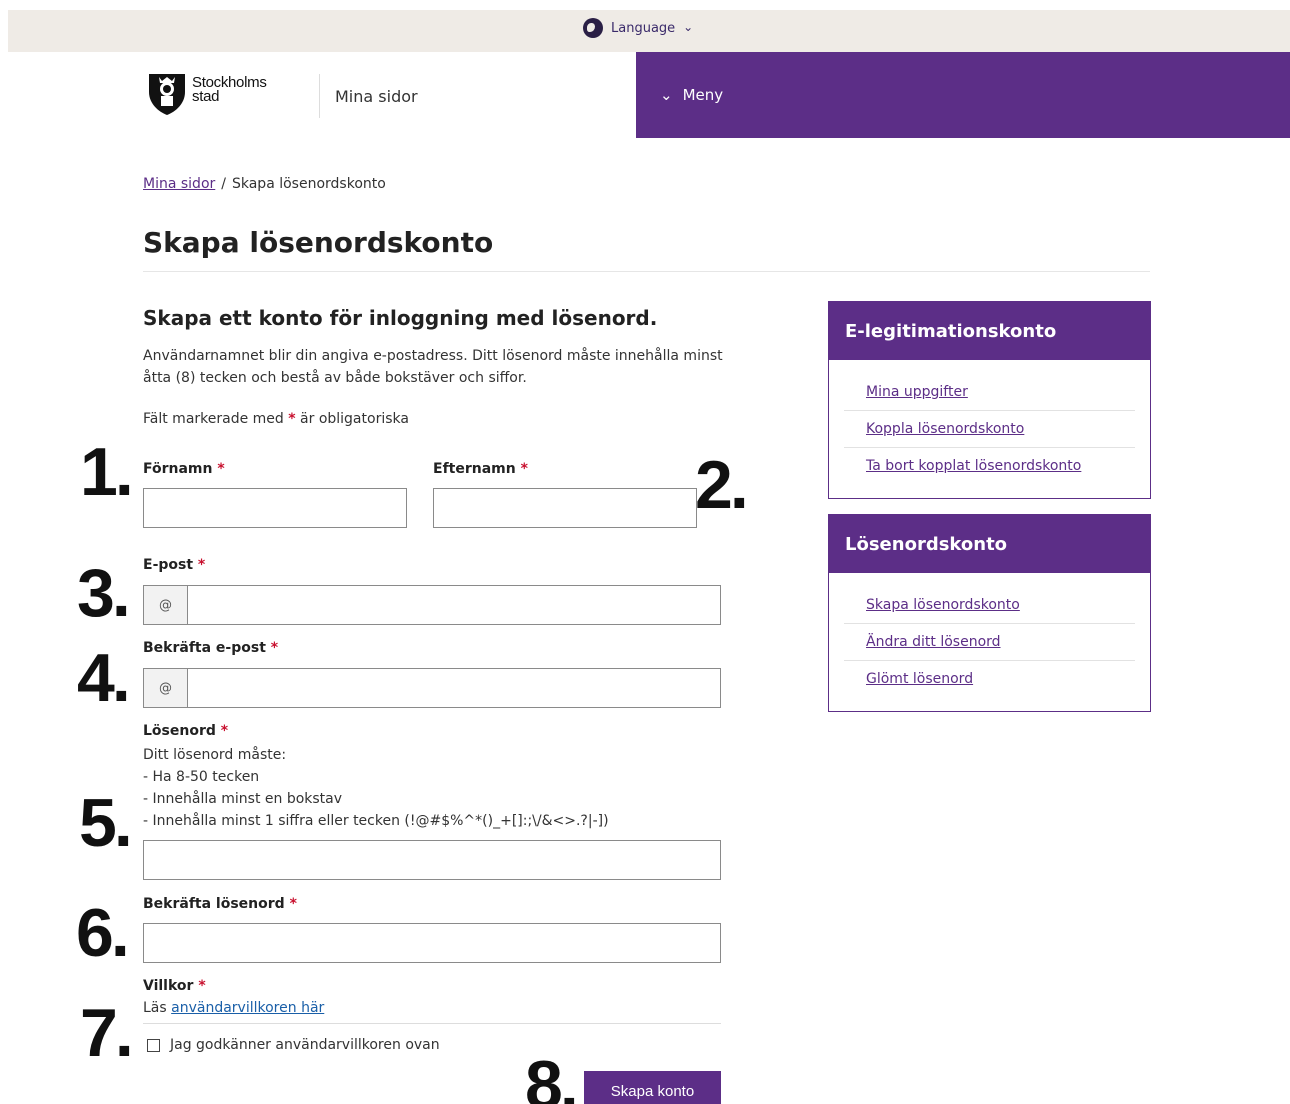 Image resolution: width=1290 pixels, height=1104 pixels. I want to click on sidebar-eid-title: E-legitimationskonto, so click(989, 331).